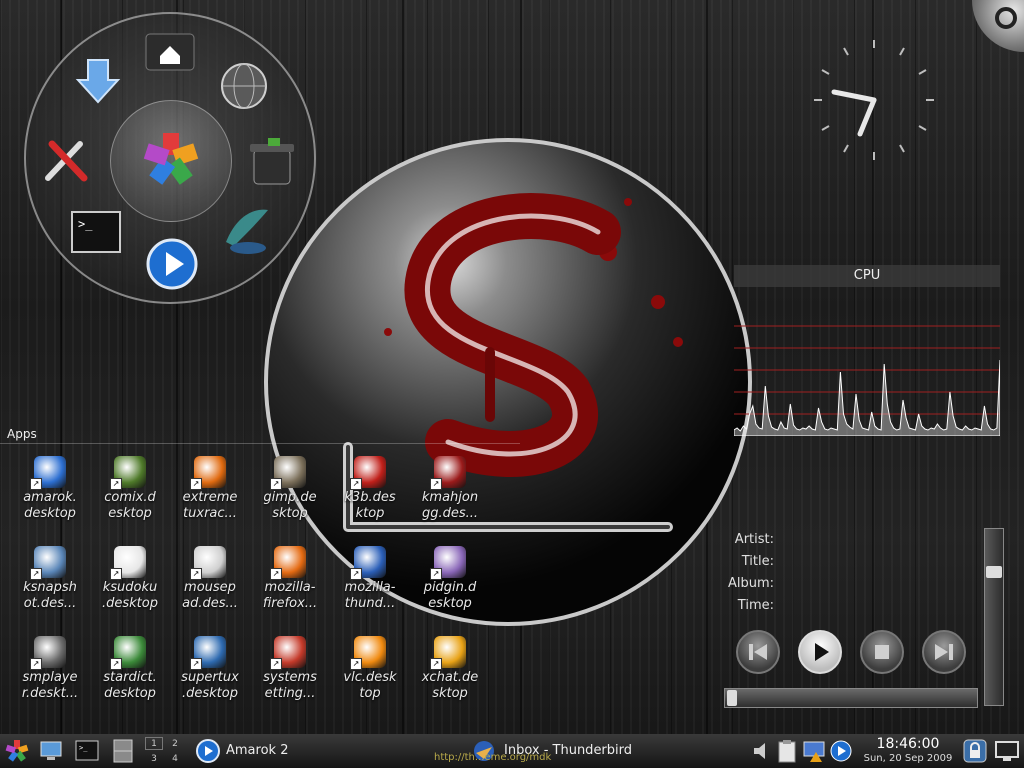  I want to click on app-icon-item: ↗ ksudoku .desktop, so click(130, 590).